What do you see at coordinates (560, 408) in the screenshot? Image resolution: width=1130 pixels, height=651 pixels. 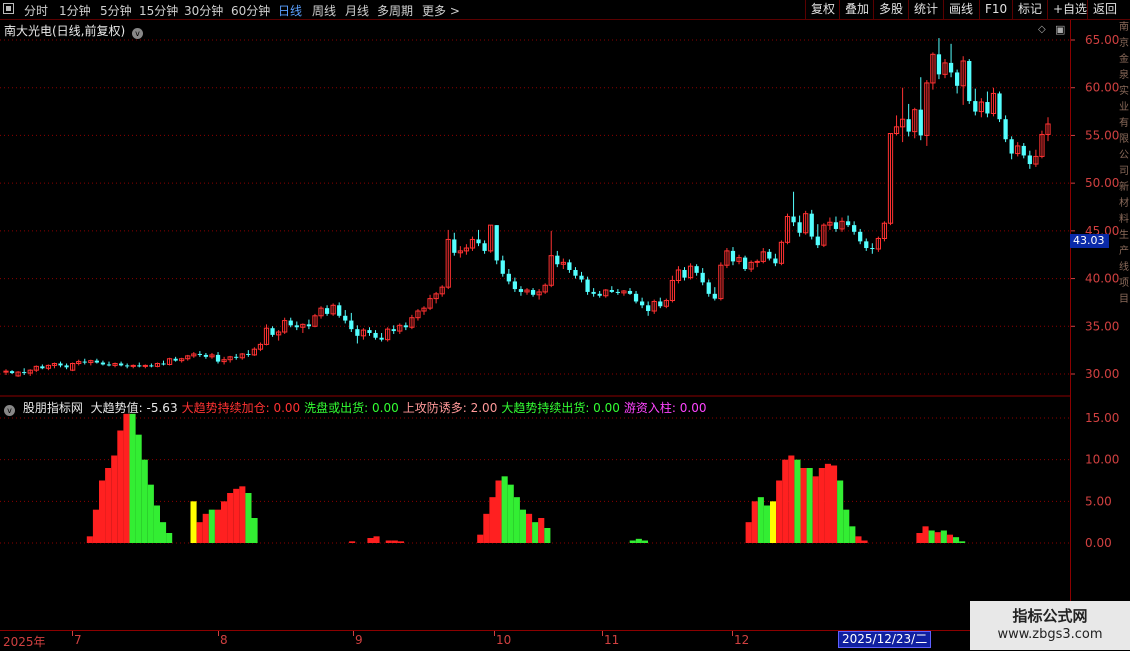 I see `indicator-item-4: 大趋势持续出货: 0.00` at bounding box center [560, 408].